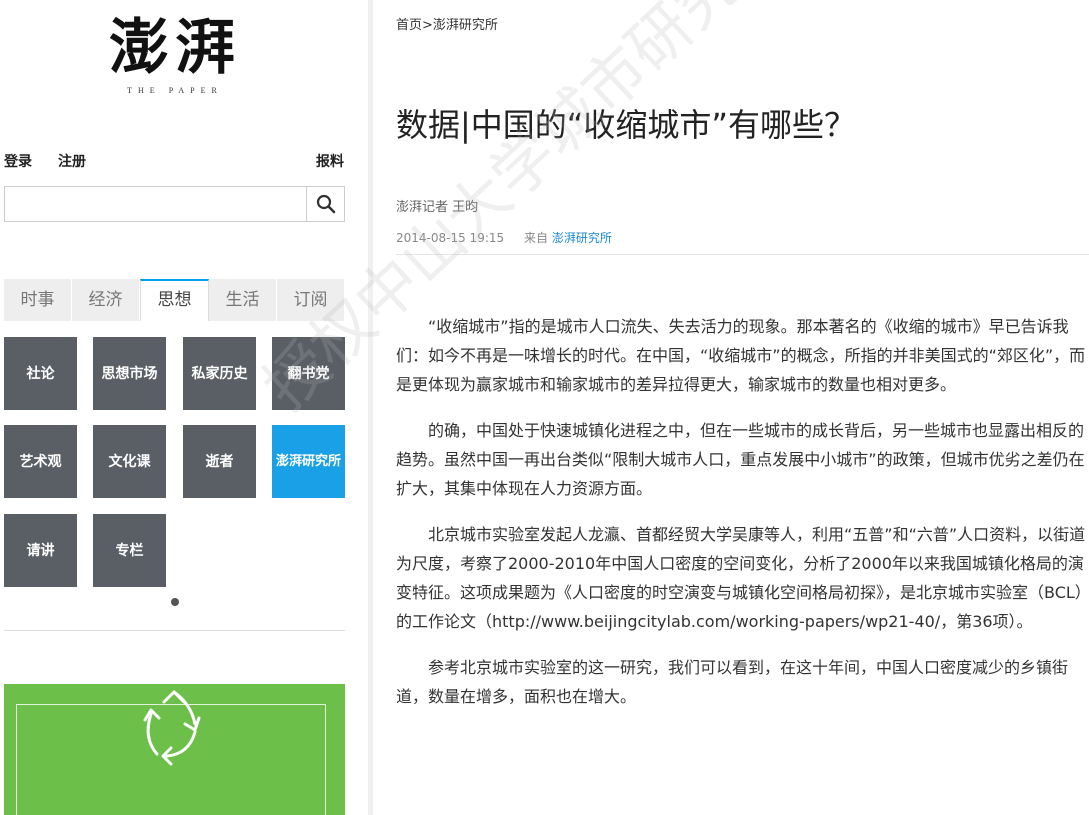 The width and height of the screenshot is (1089, 815). I want to click on breadcrumb-section: 澎湃研究所, so click(465, 25).